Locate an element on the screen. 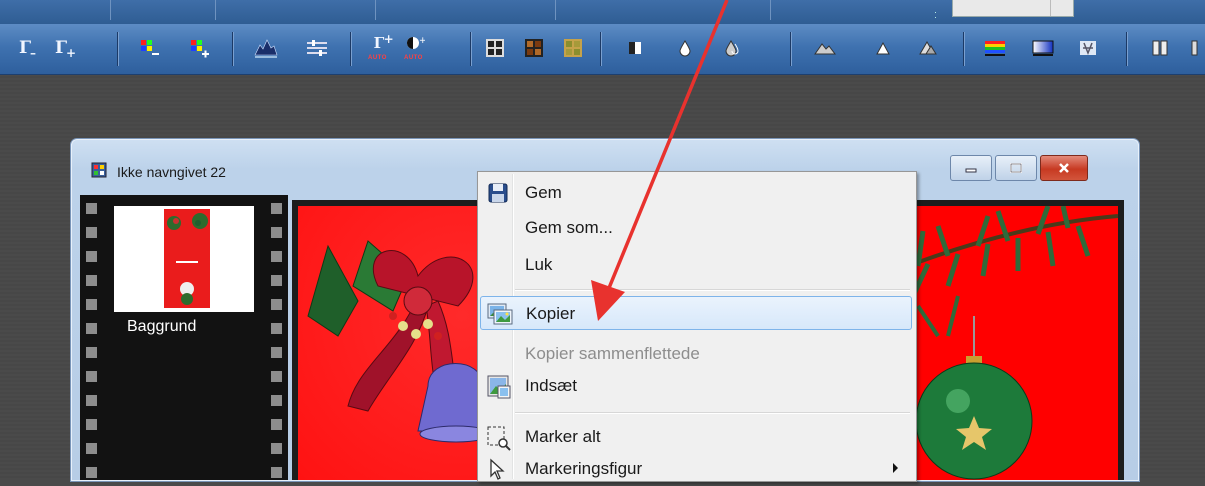 This screenshot has width=1205, height=486. mountain-icon is located at coordinates (825, 48).